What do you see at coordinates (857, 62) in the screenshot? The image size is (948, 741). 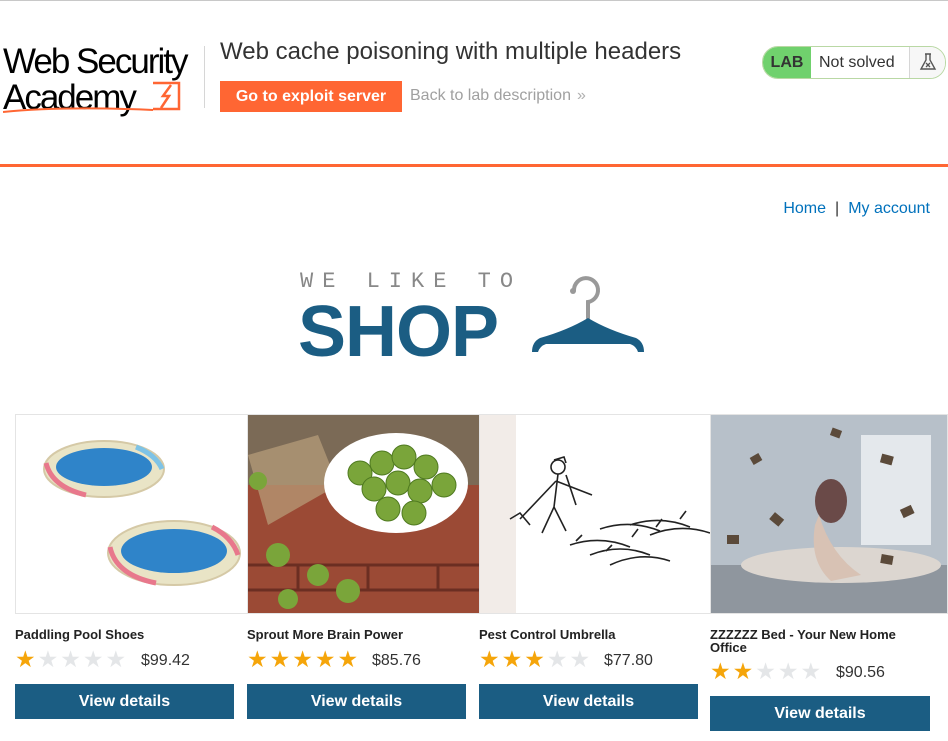 I see `lab-status-text: Not solved` at bounding box center [857, 62].